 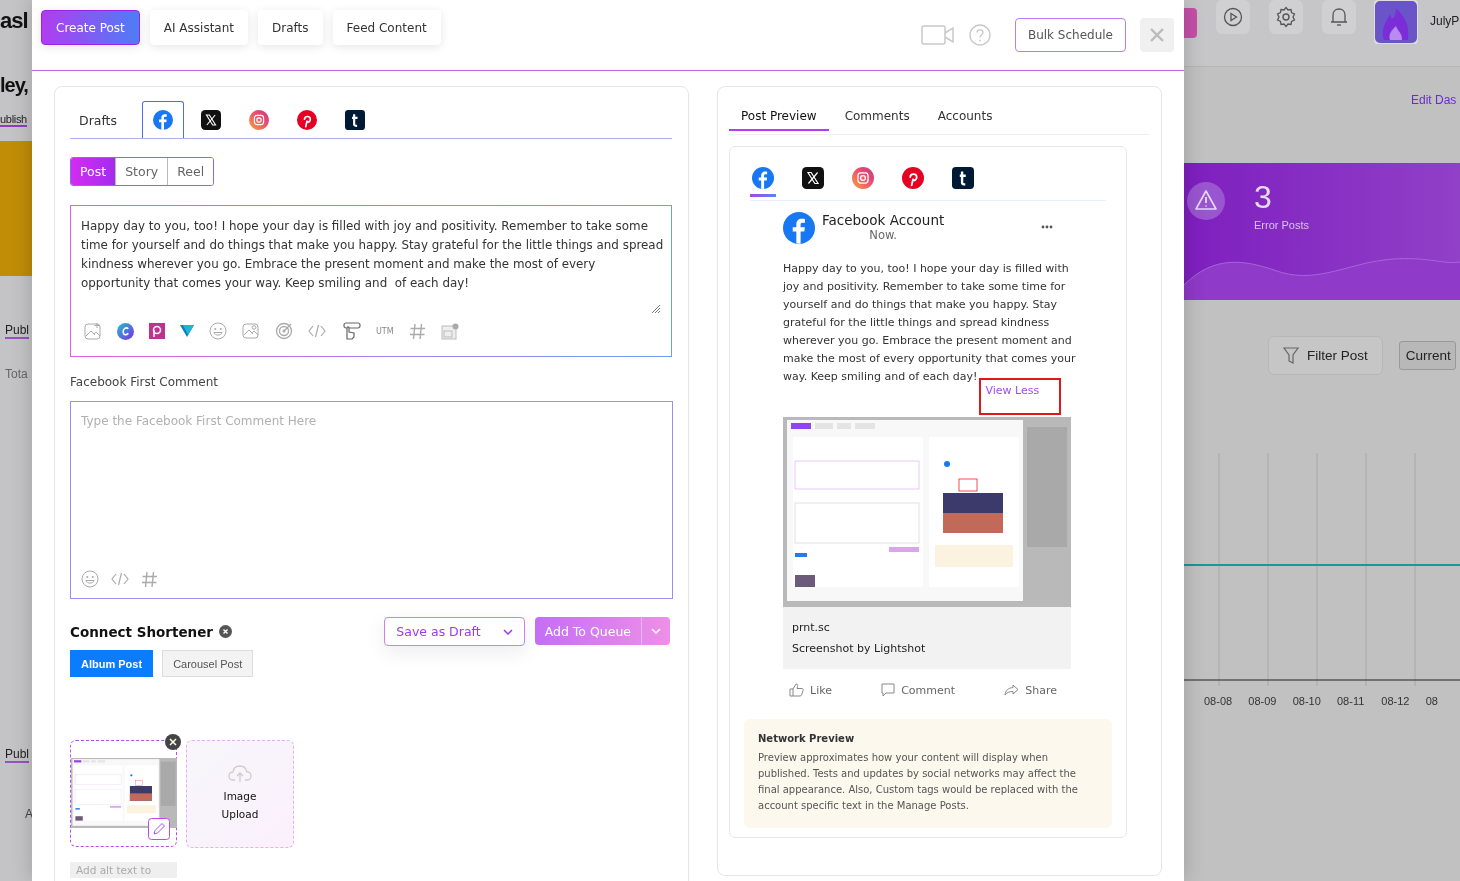 What do you see at coordinates (1351, 701) in the screenshot?
I see `axis-label: 08-11` at bounding box center [1351, 701].